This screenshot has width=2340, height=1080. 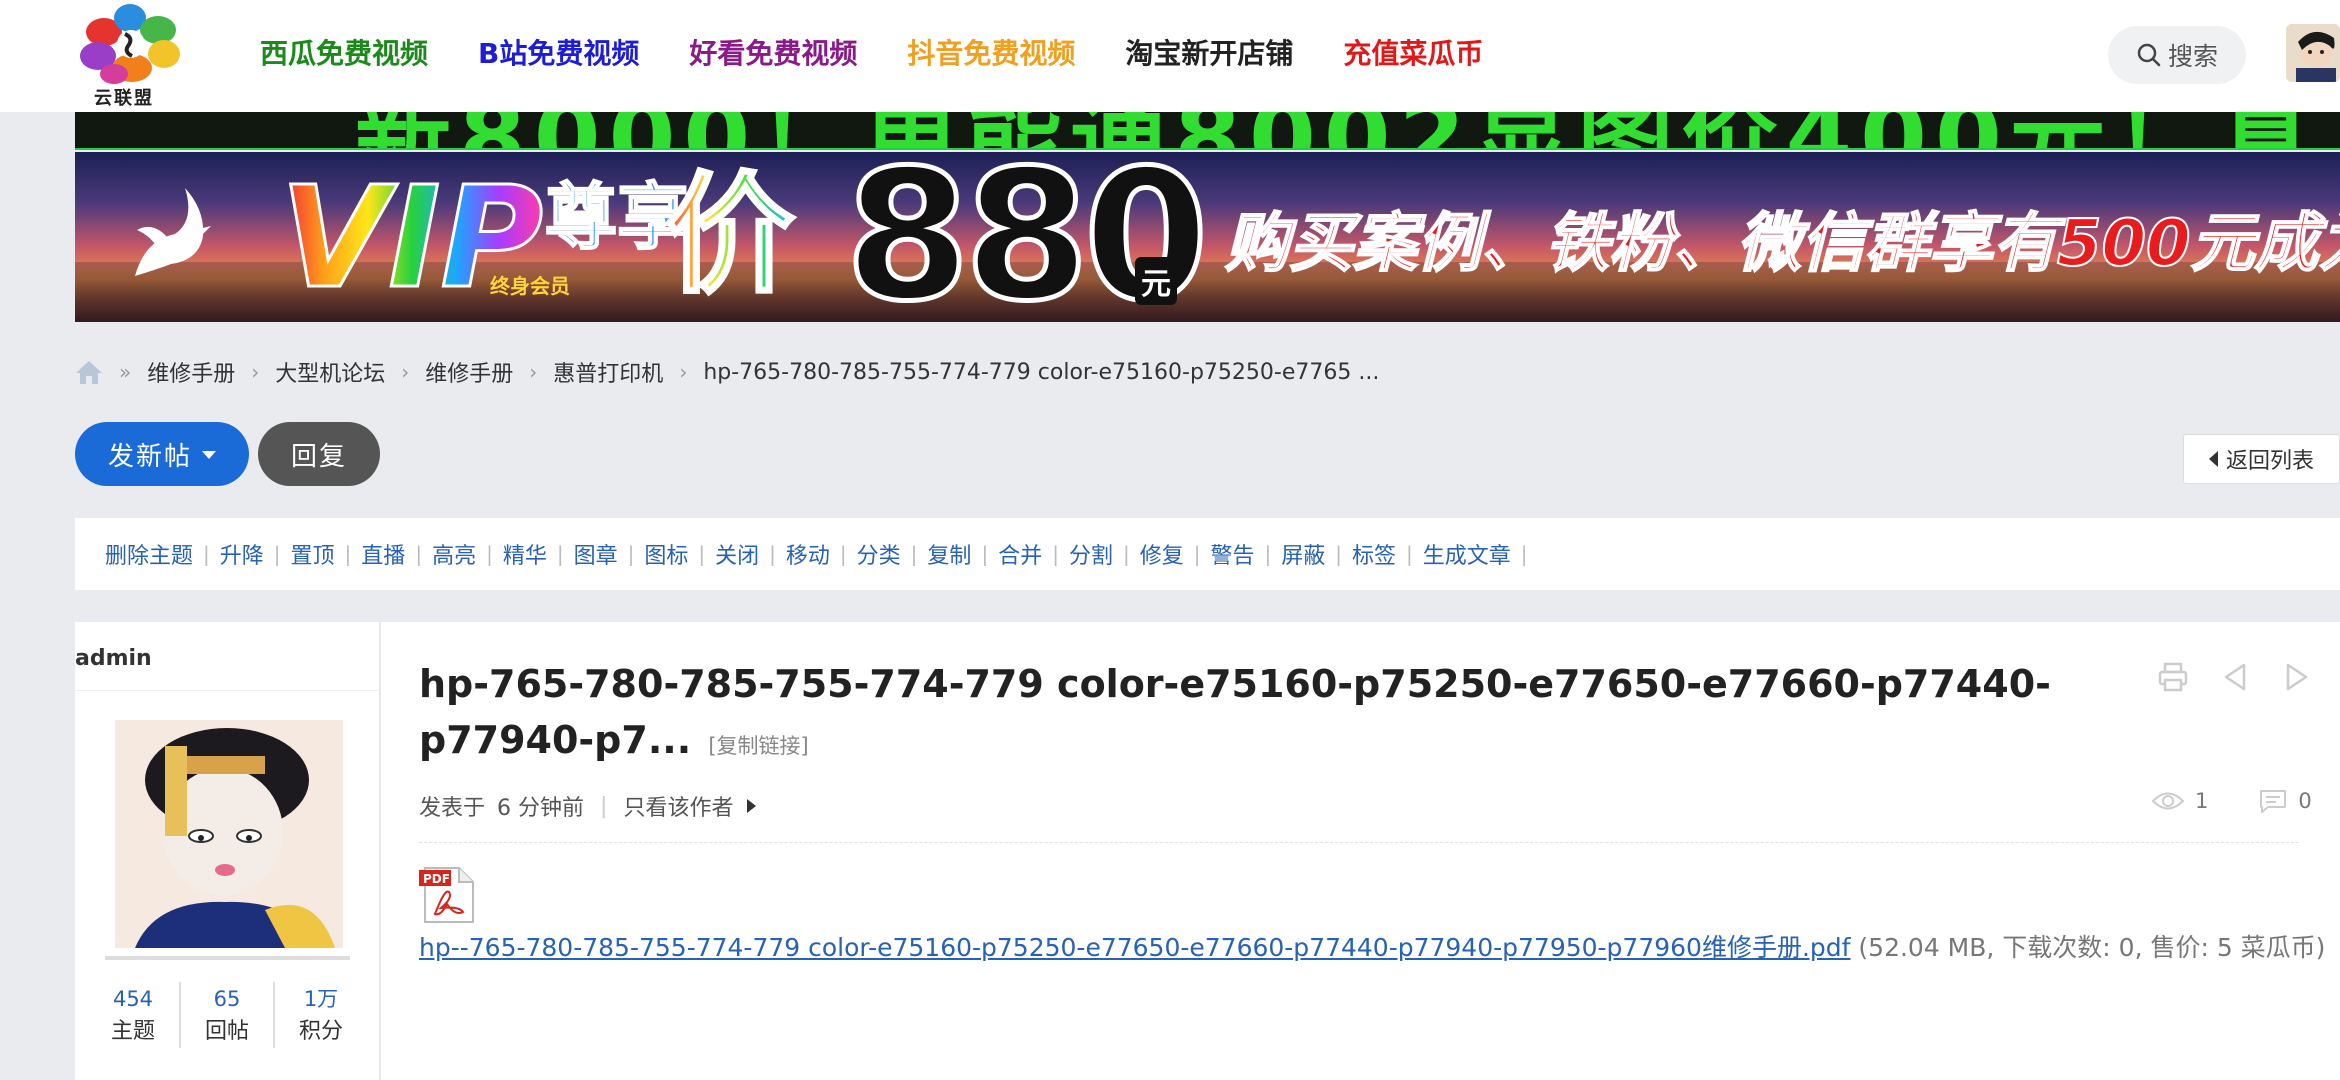 I want to click on author-avatar-image, so click(x=229, y=834).